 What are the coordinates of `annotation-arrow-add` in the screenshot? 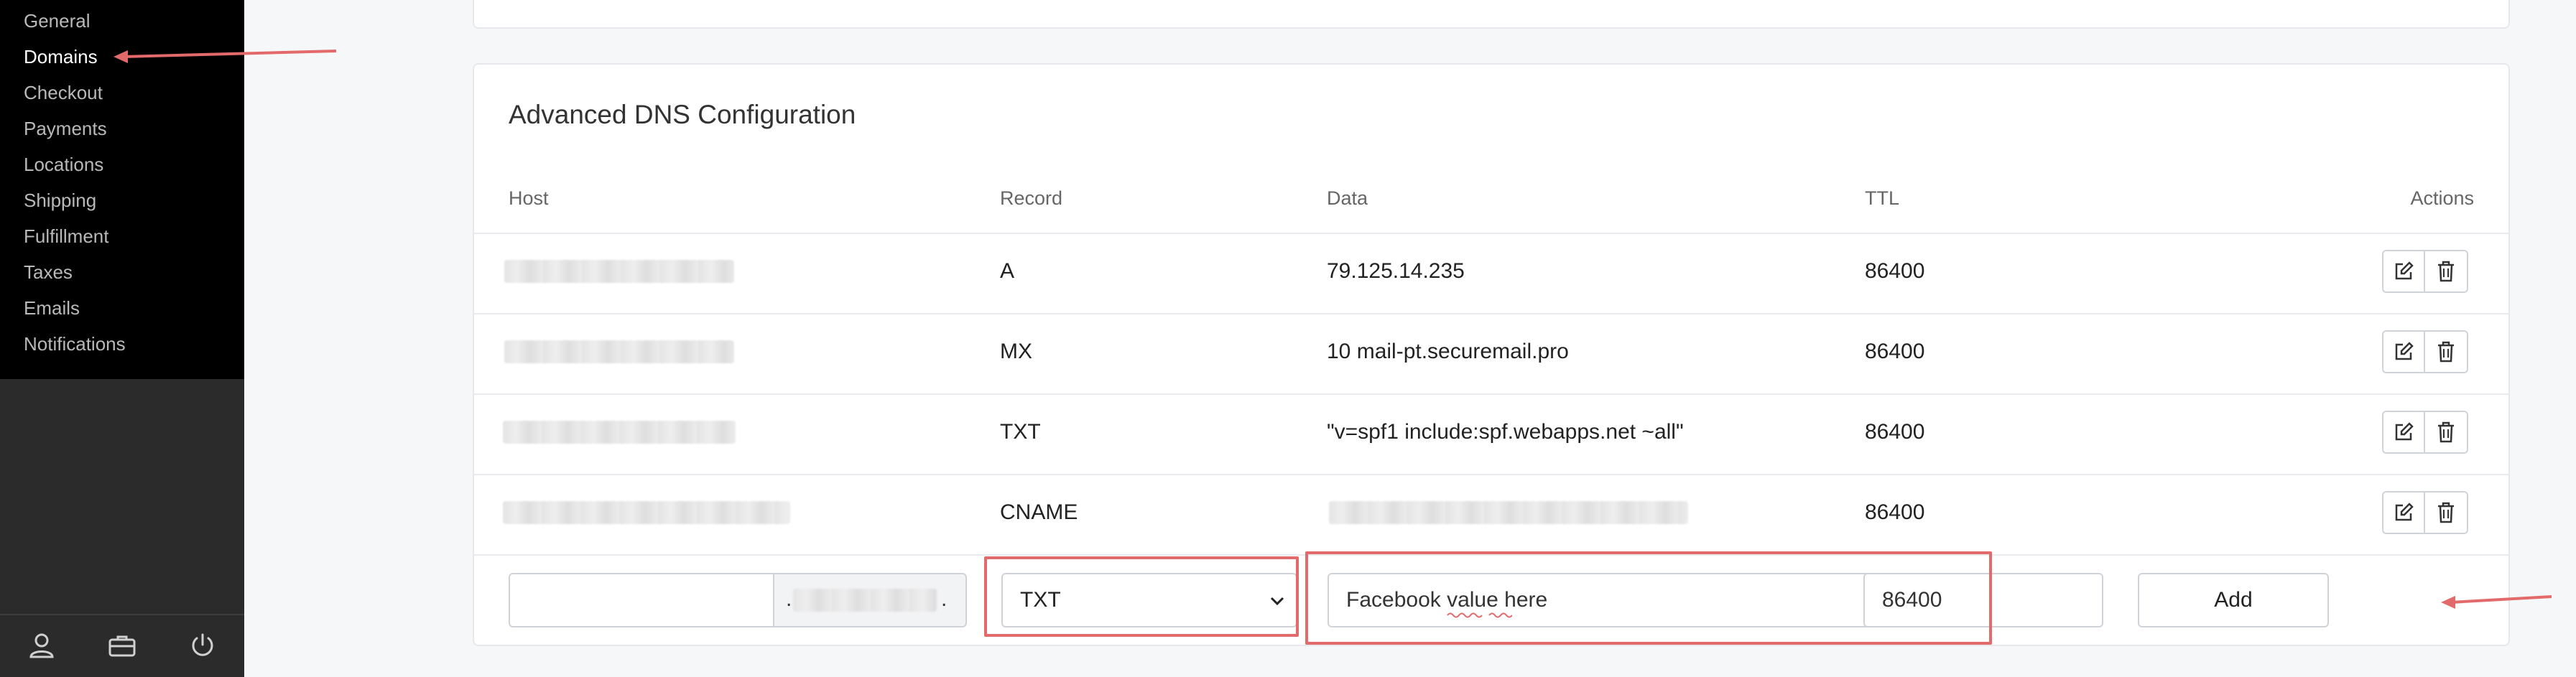 It's located at (2496, 602).